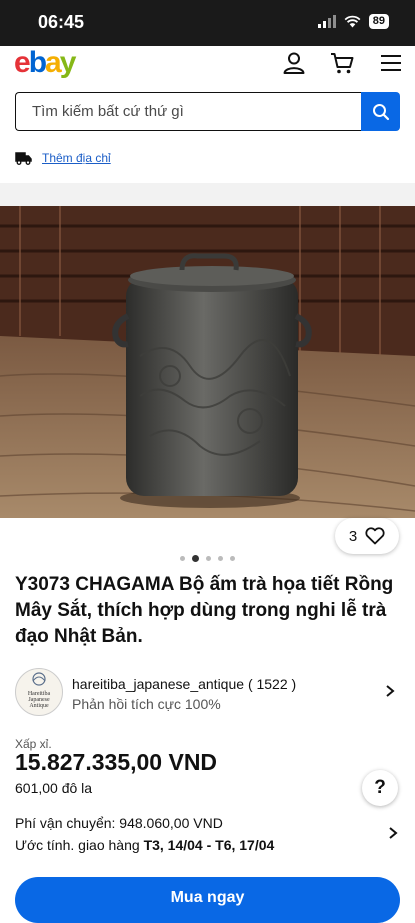 The image size is (415, 923). I want to click on search-button, so click(380, 111).